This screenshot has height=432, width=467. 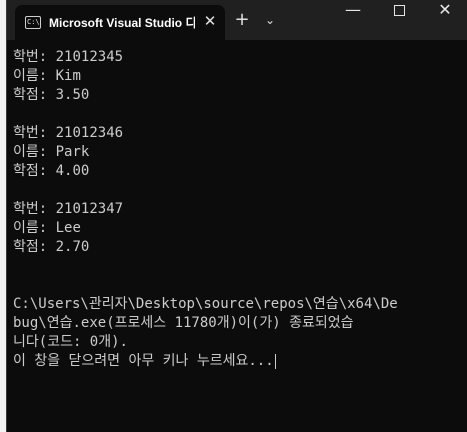 What do you see at coordinates (242, 20) in the screenshot?
I see `new-tab-button: +` at bounding box center [242, 20].